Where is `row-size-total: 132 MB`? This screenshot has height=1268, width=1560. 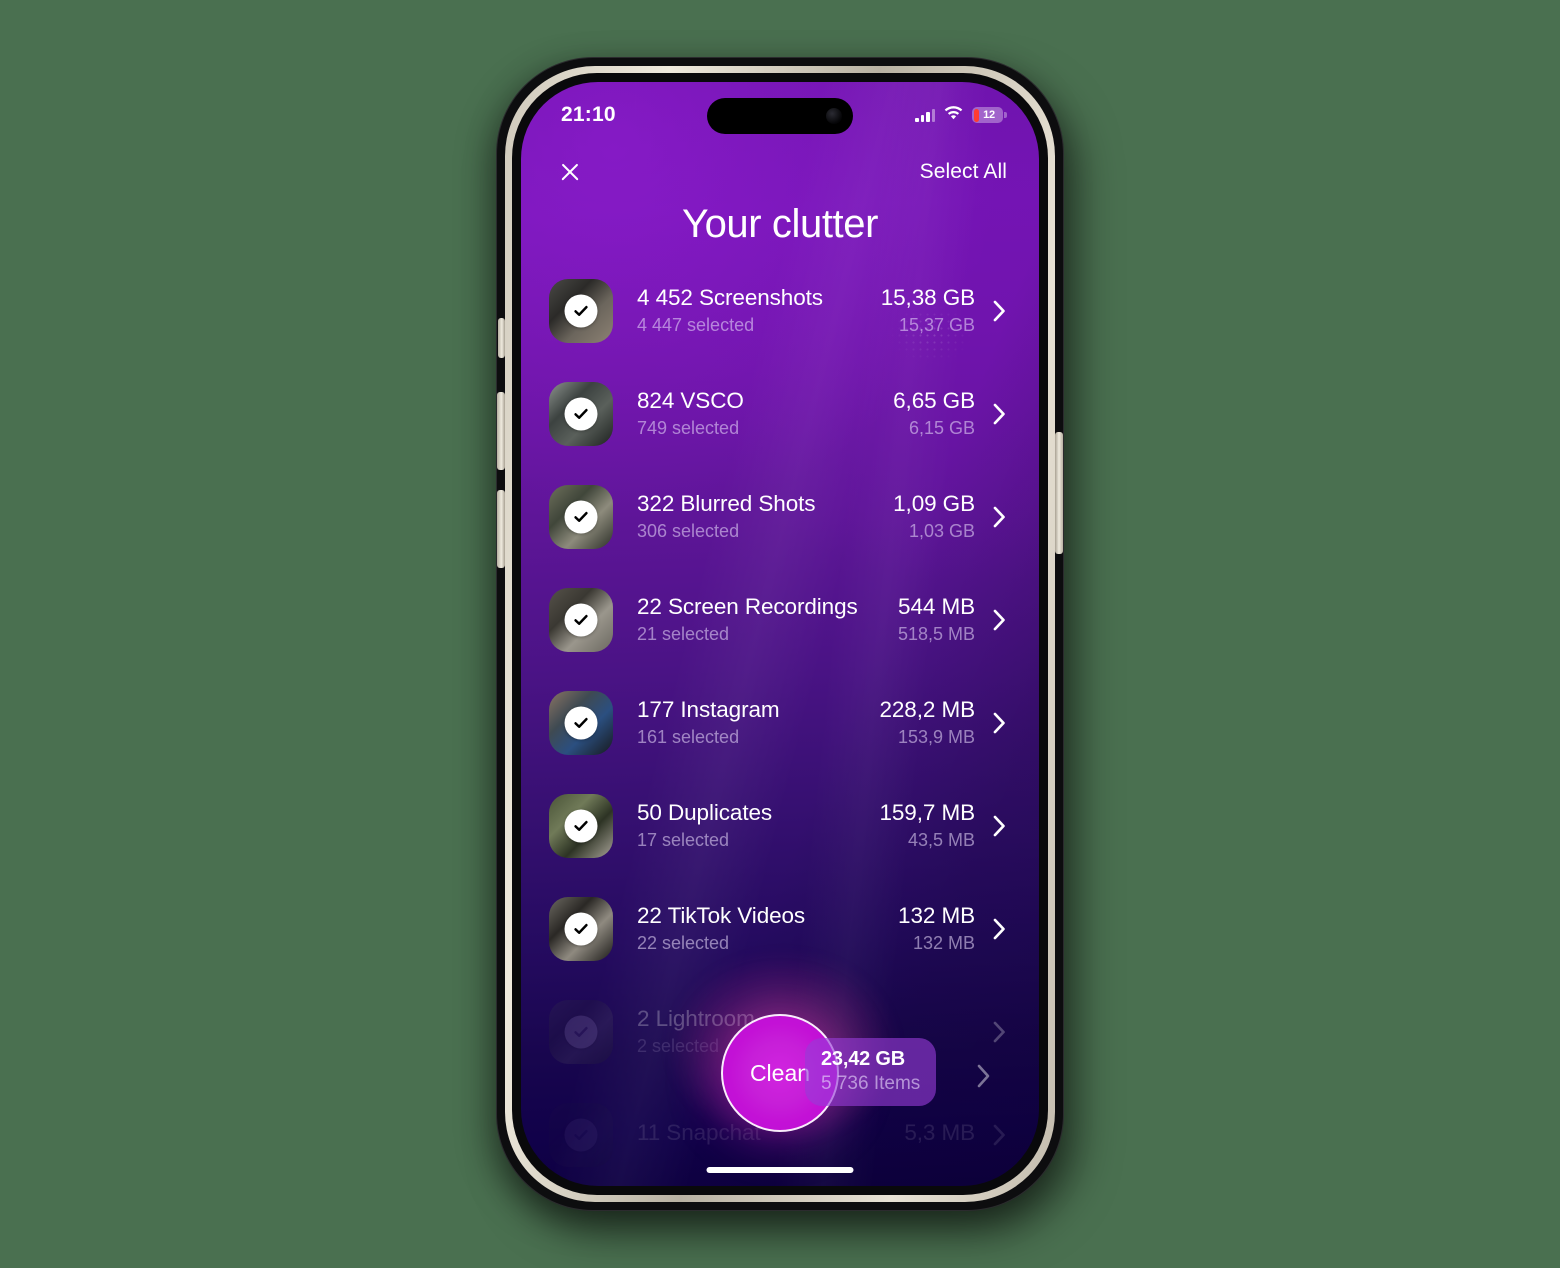 row-size-total: 132 MB is located at coordinates (936, 915).